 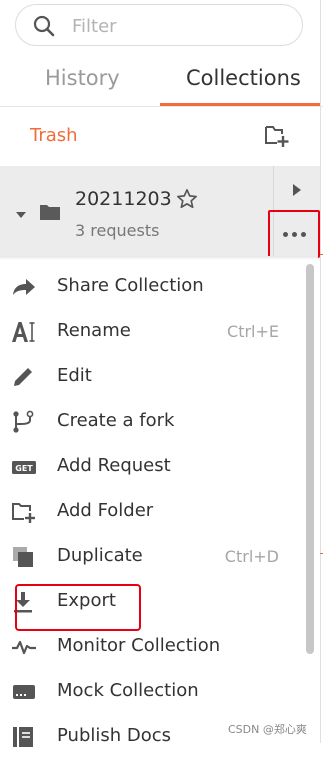 What do you see at coordinates (78, 607) in the screenshot?
I see `export-highlight-box` at bounding box center [78, 607].